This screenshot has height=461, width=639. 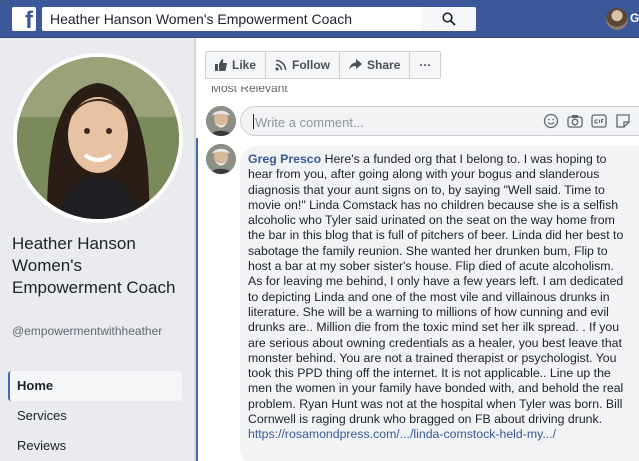 What do you see at coordinates (575, 121) in the screenshot?
I see `camera-icon` at bounding box center [575, 121].